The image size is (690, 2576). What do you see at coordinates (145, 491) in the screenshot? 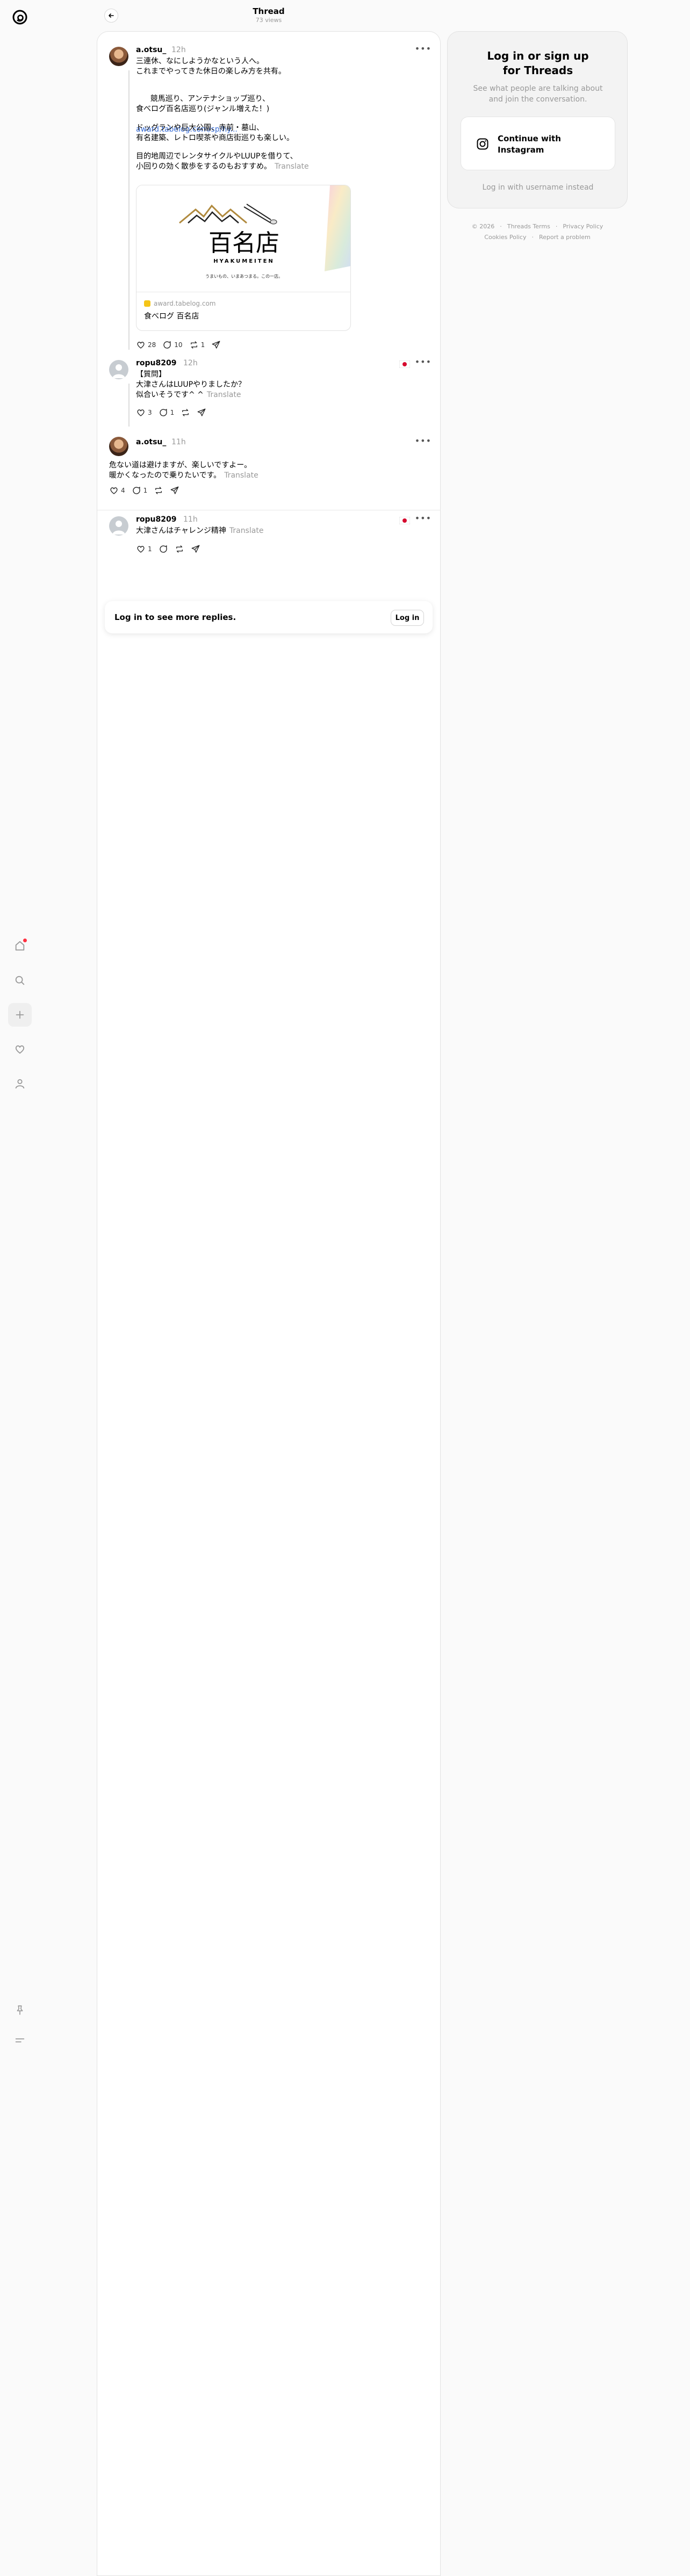
I see `reply-count: 1` at bounding box center [145, 491].